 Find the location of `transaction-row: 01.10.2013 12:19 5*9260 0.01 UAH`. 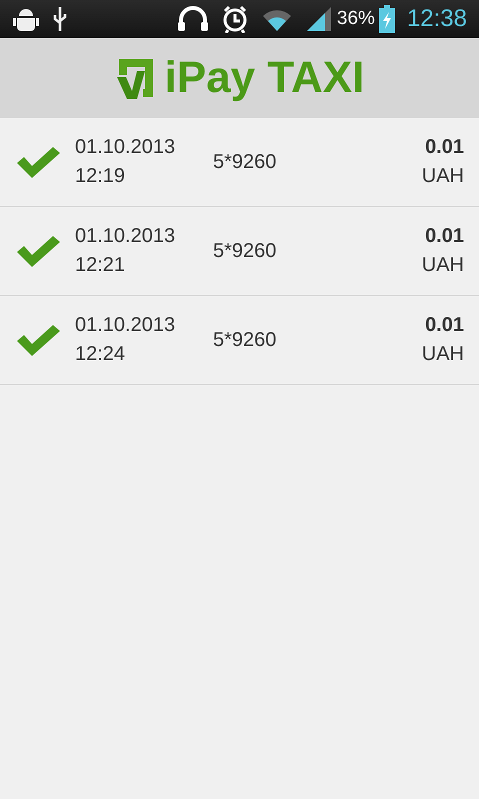

transaction-row: 01.10.2013 12:19 5*9260 0.01 UAH is located at coordinates (239, 162).